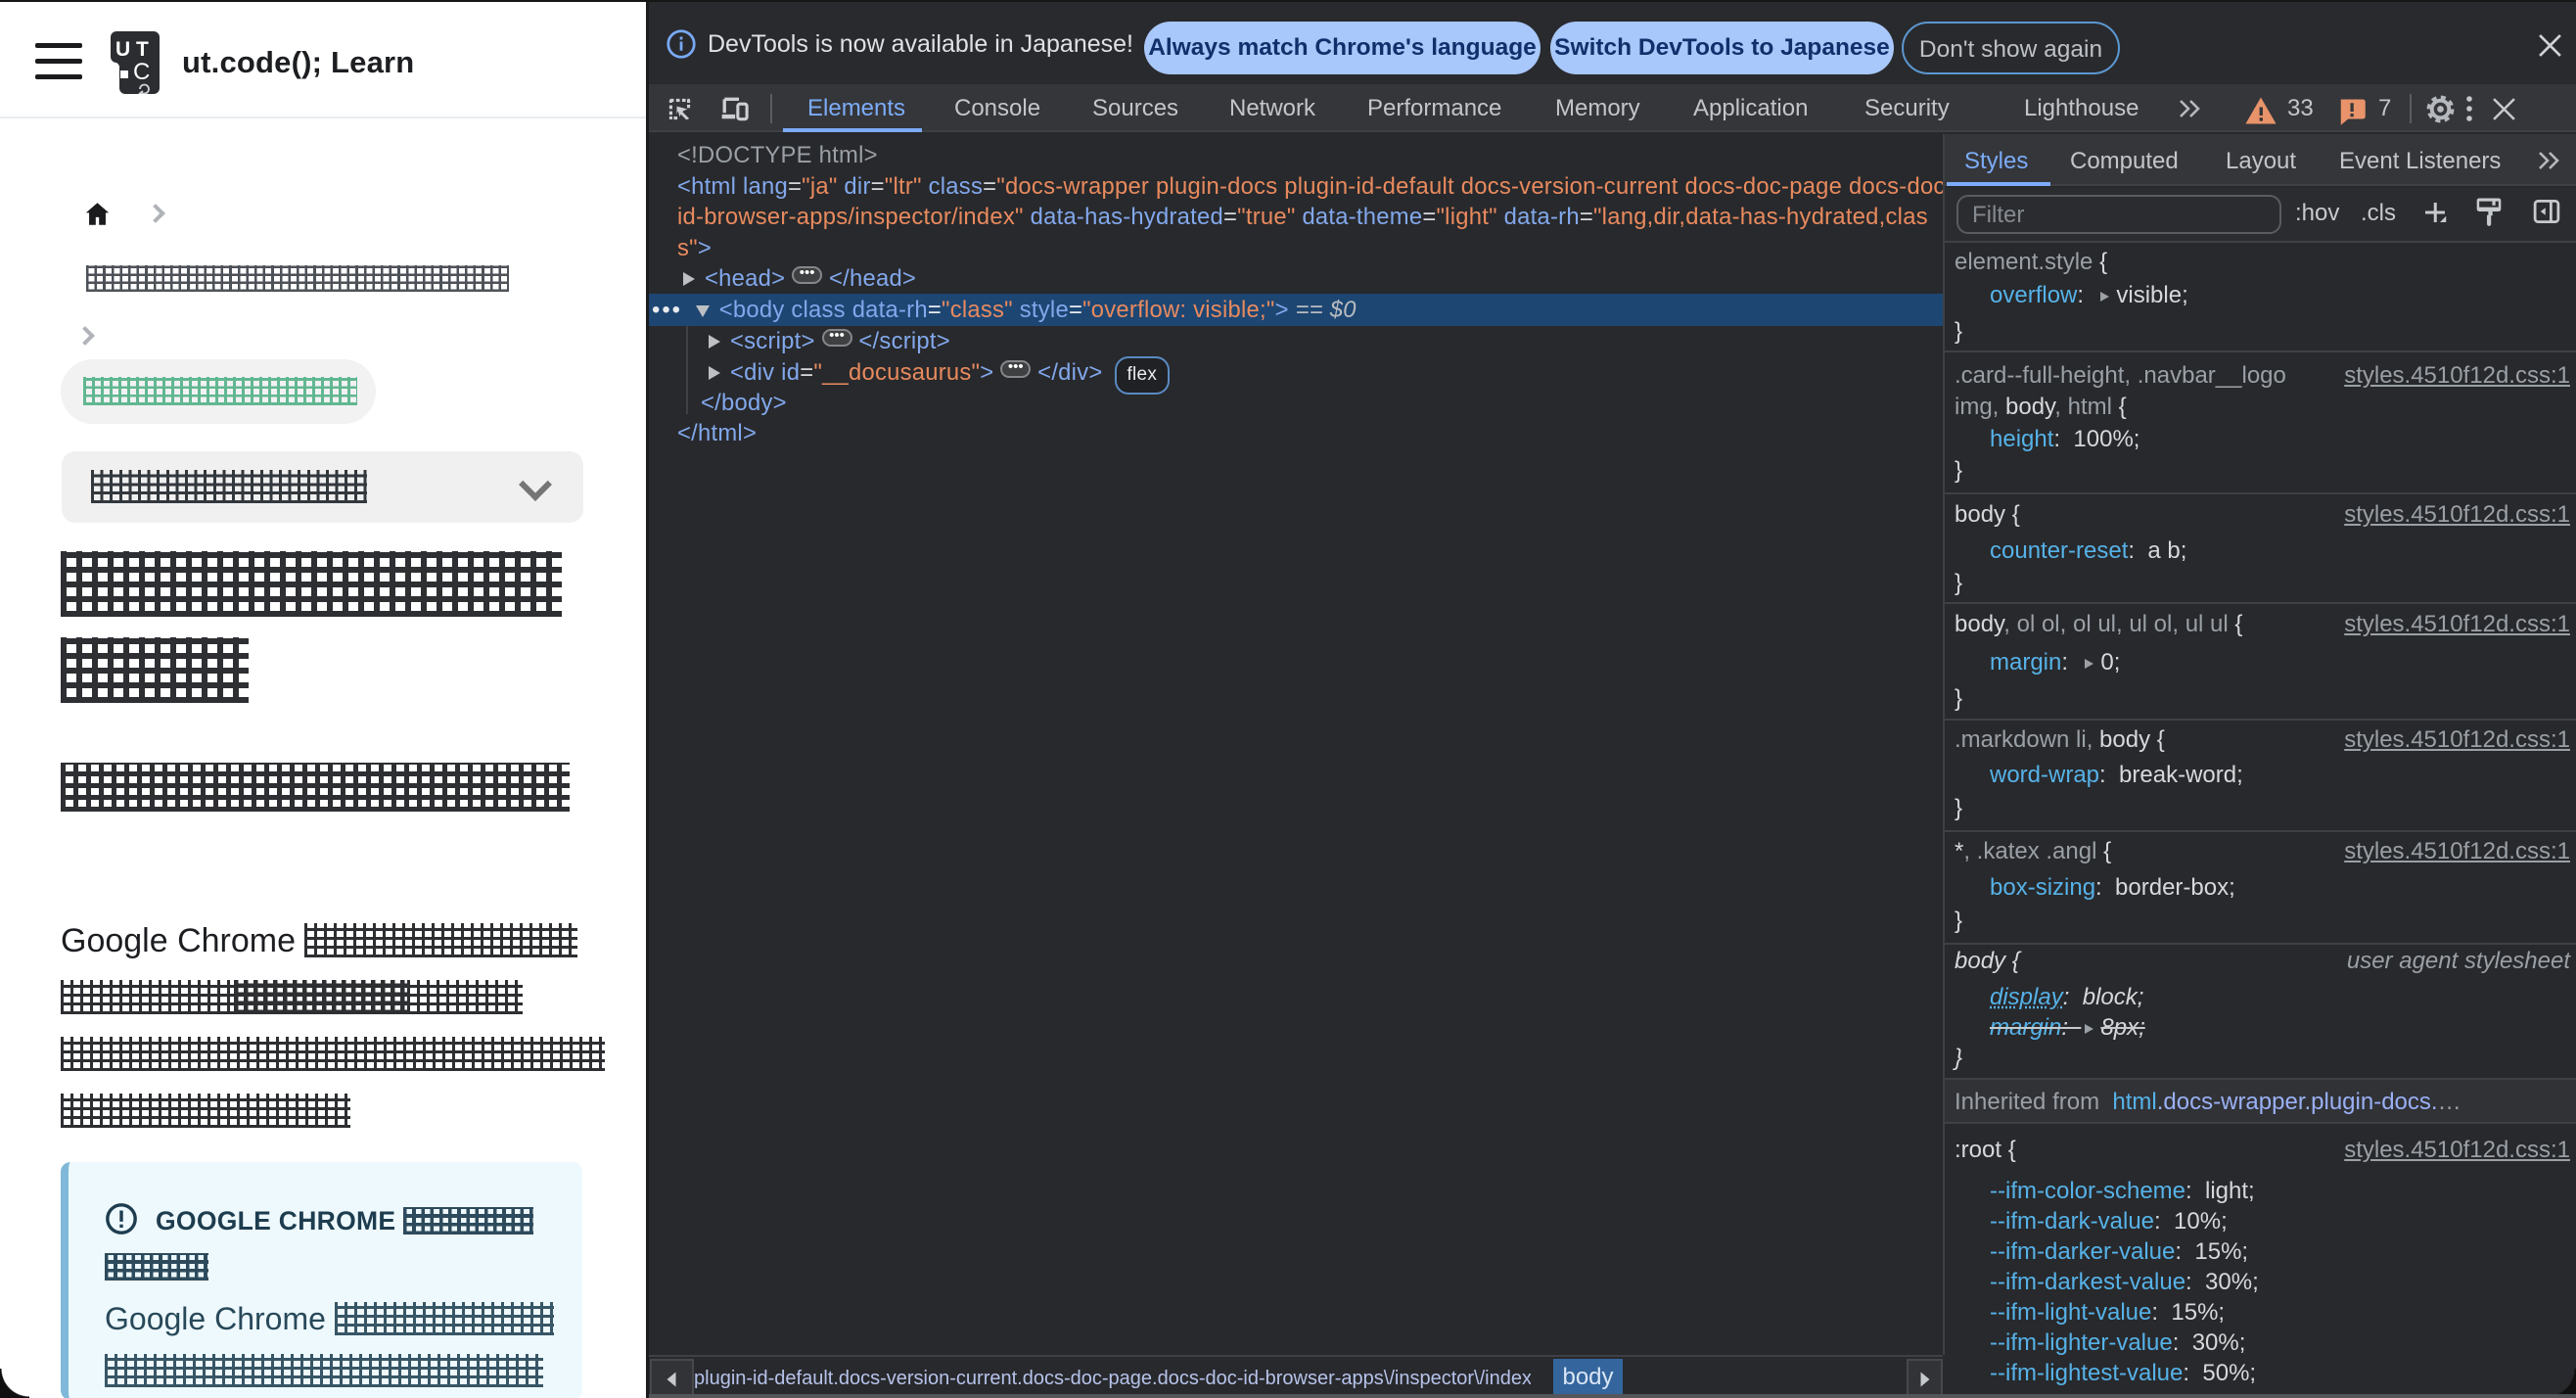 The height and width of the screenshot is (1398, 2576). I want to click on svg-text: U, so click(122, 49).